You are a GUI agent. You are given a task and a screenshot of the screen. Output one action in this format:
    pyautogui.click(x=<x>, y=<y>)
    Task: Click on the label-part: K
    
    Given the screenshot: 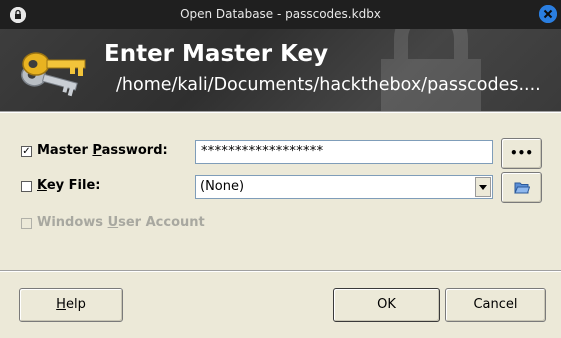 What is the action you would take?
    pyautogui.click(x=42, y=185)
    